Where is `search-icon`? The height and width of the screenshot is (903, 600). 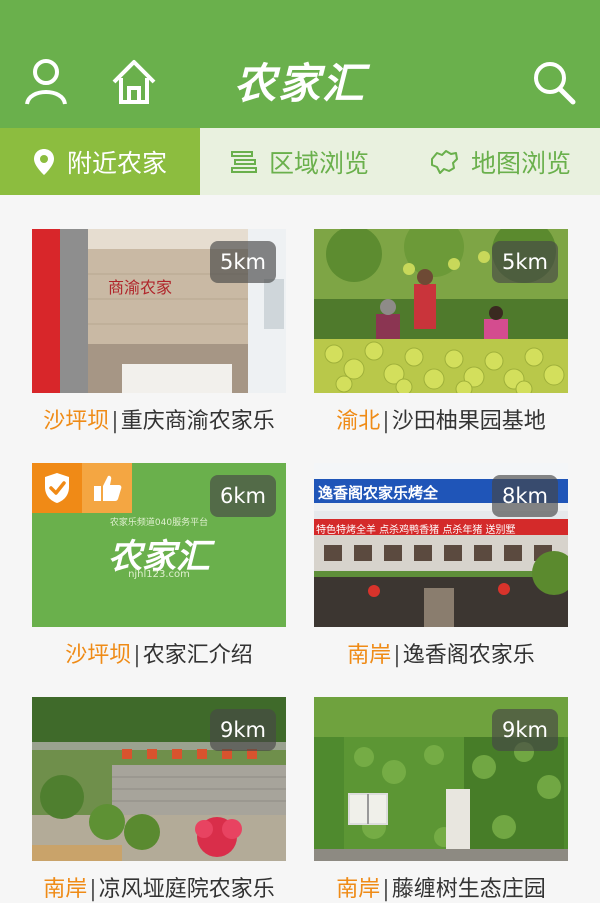 search-icon is located at coordinates (554, 82).